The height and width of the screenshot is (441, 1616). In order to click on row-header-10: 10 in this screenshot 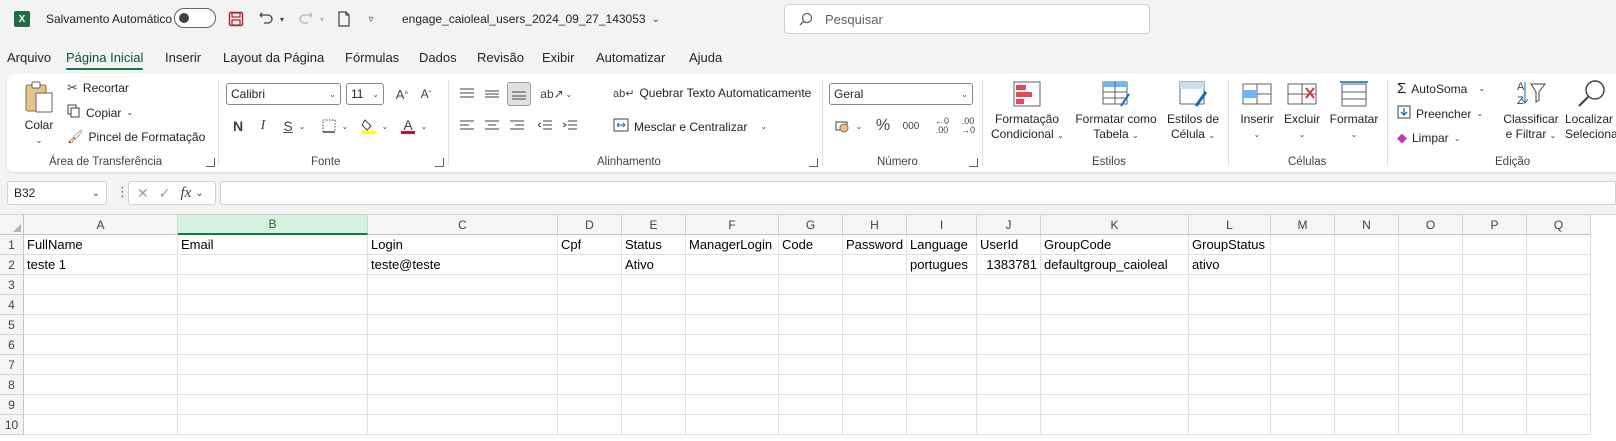, I will do `click(12, 425)`.